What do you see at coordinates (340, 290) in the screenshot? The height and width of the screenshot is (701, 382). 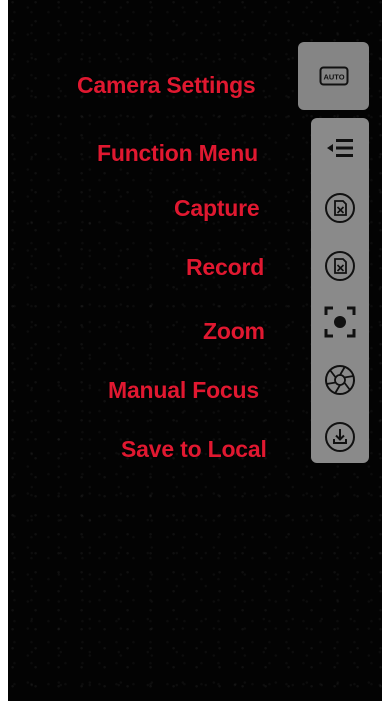 I see `side-toolbar` at bounding box center [340, 290].